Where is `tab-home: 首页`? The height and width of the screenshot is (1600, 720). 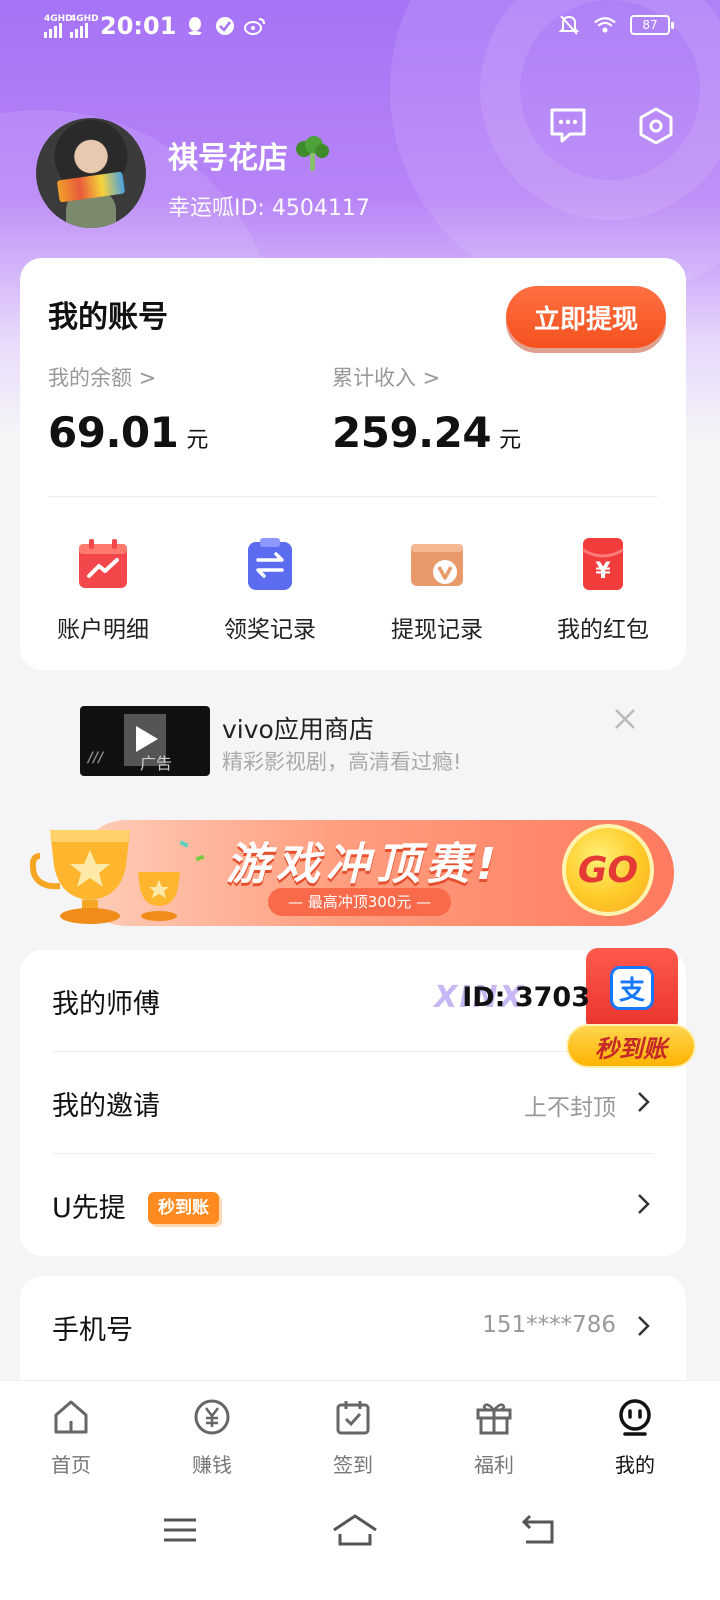 tab-home: 首页 is located at coordinates (71, 1437).